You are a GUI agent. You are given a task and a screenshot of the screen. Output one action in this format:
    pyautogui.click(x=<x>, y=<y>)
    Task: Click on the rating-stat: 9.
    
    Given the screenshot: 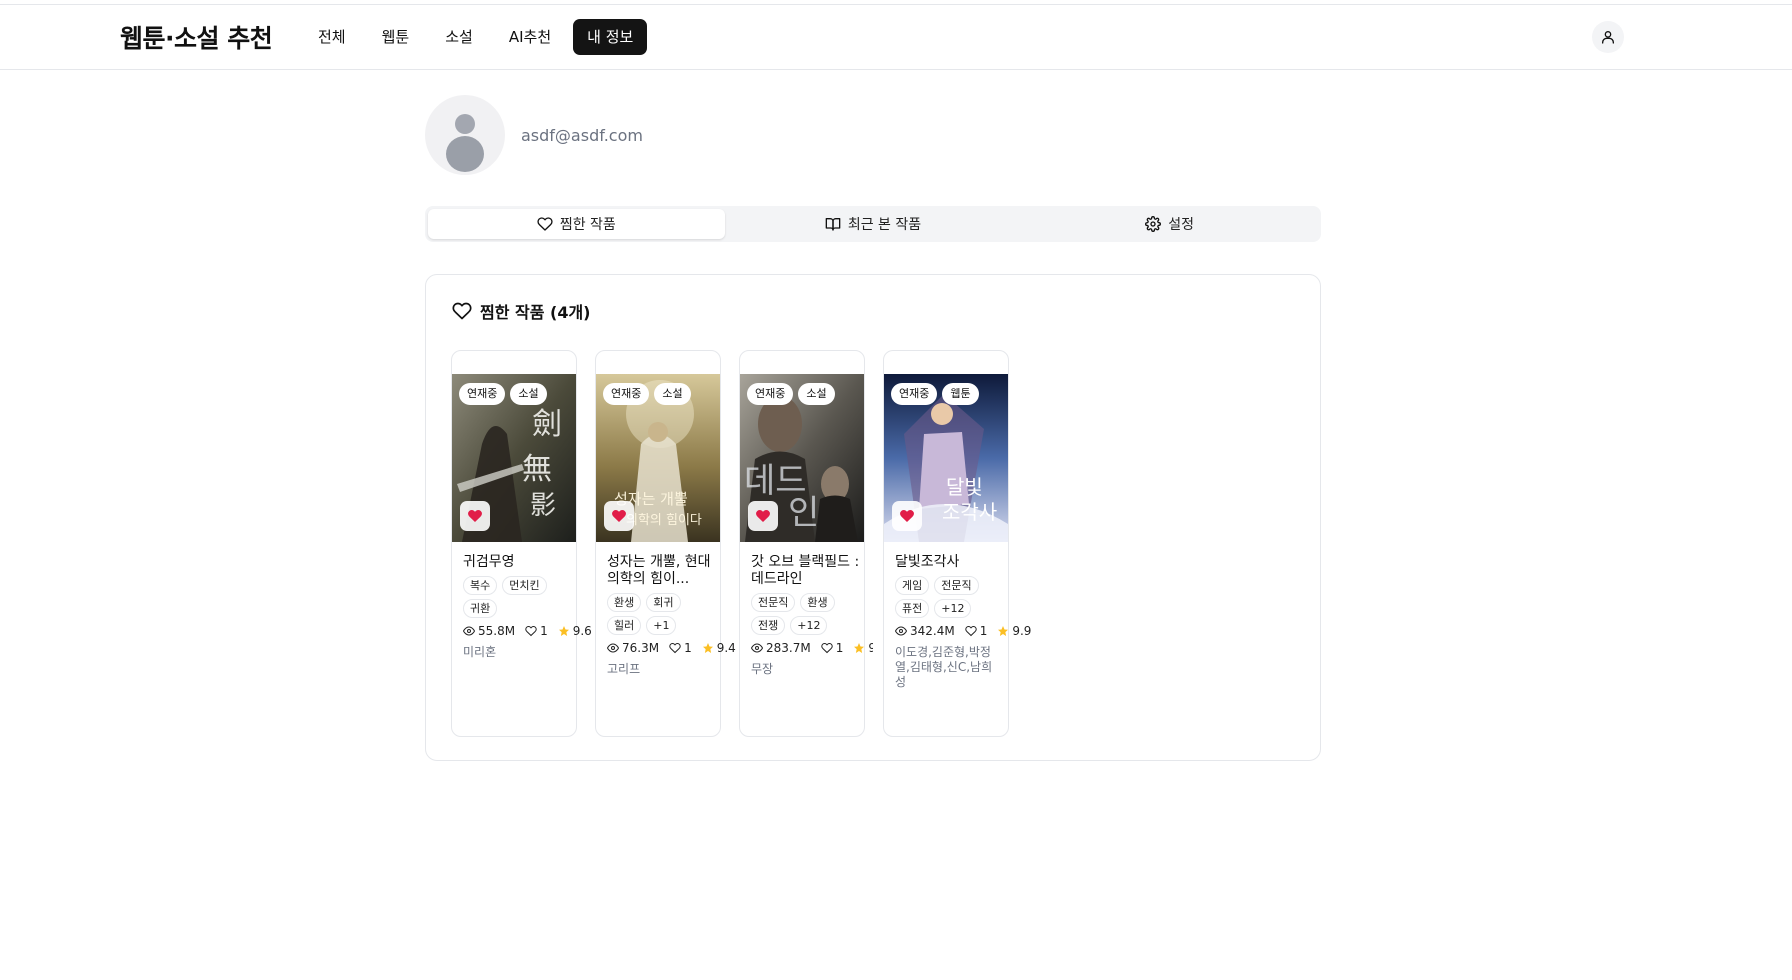 What is the action you would take?
    pyautogui.click(x=863, y=648)
    